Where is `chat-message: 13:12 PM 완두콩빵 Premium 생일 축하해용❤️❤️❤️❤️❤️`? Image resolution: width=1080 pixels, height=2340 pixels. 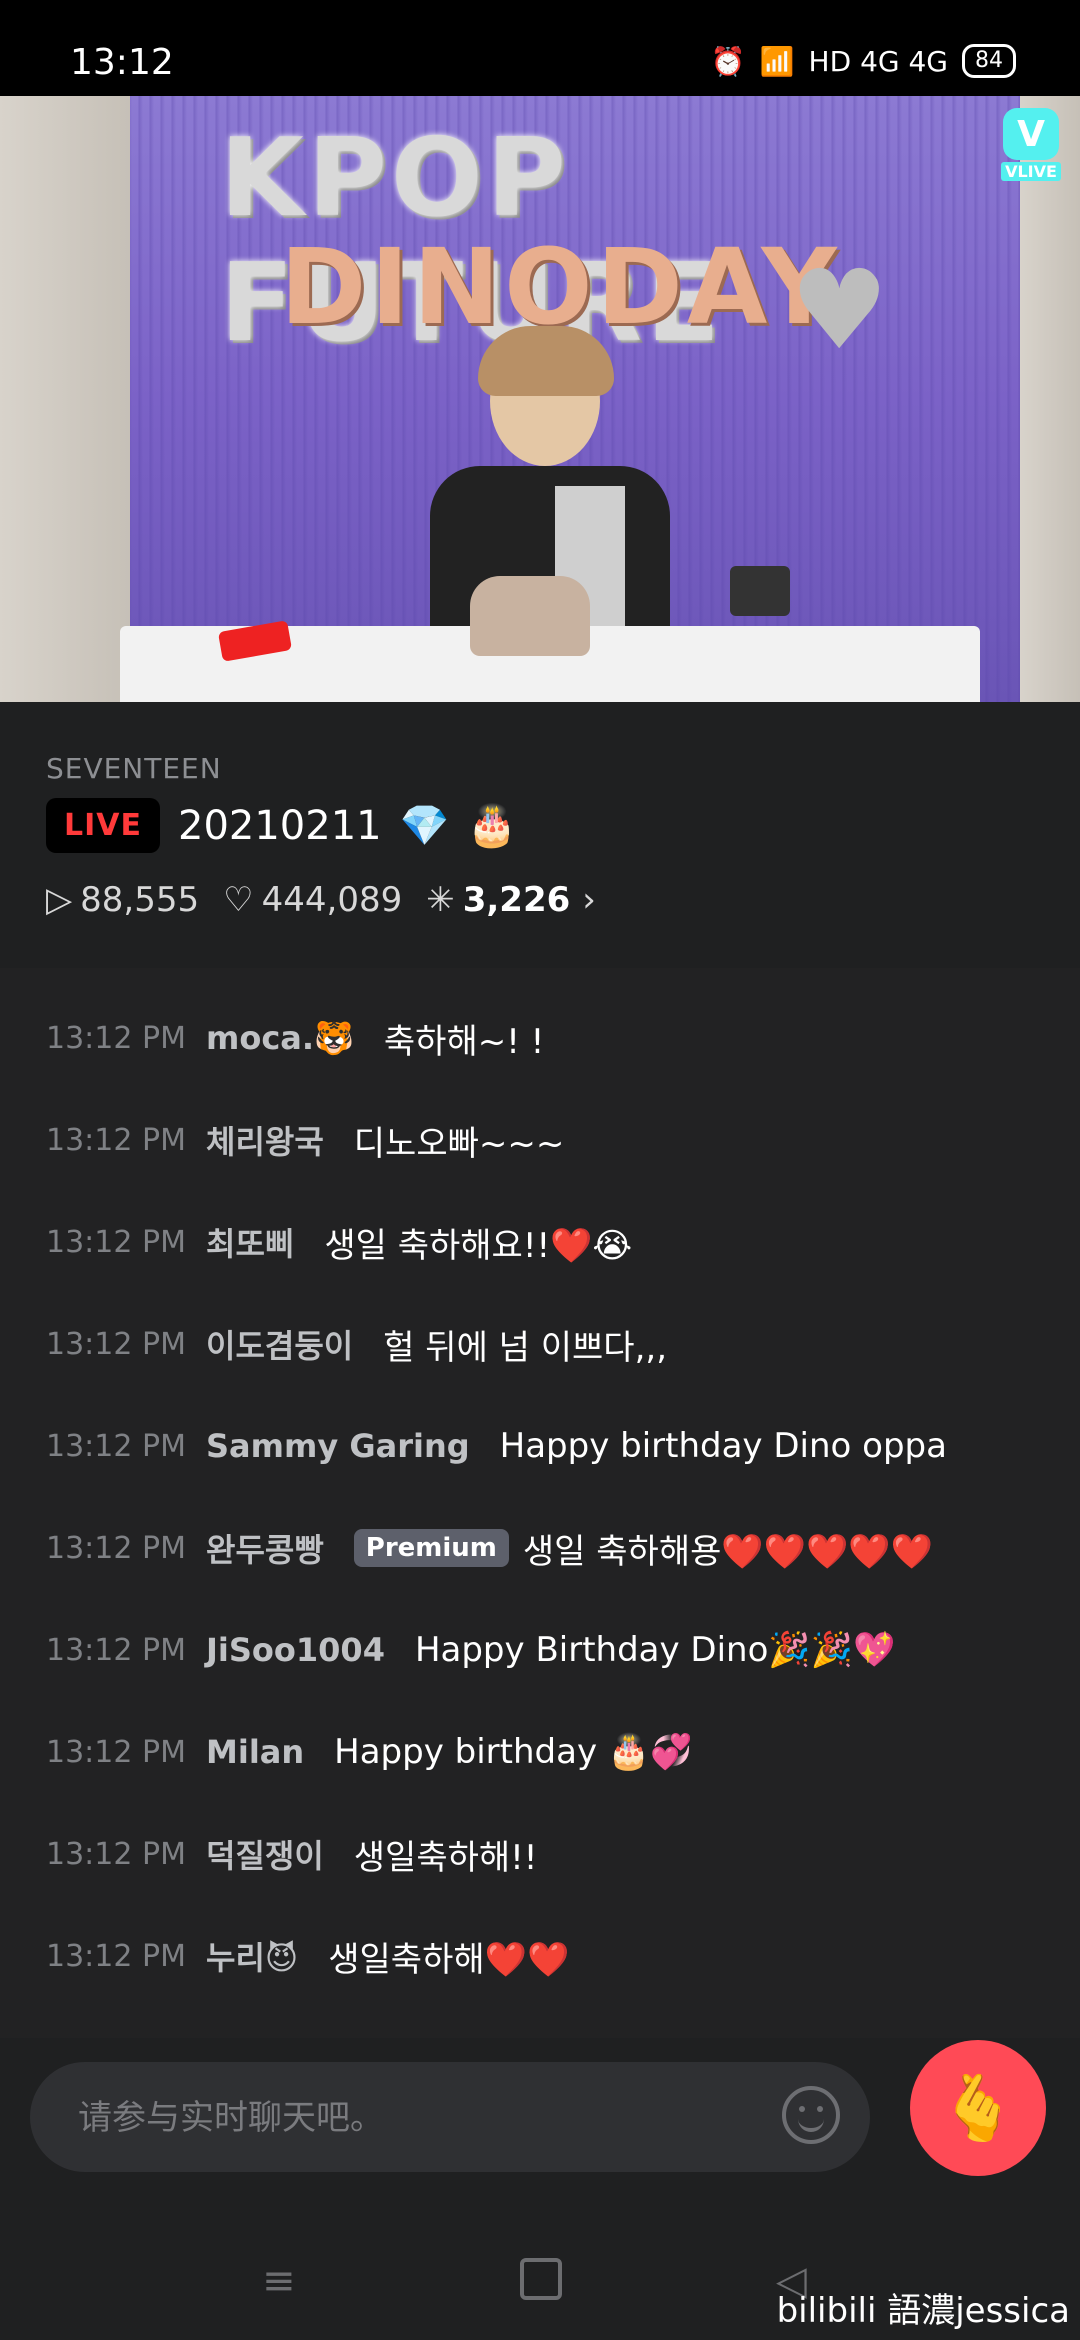
chat-message: 13:12 PM 완두콩빵 Premium 생일 축하해용❤️❤️❤️❤️❤️ is located at coordinates (489, 1548).